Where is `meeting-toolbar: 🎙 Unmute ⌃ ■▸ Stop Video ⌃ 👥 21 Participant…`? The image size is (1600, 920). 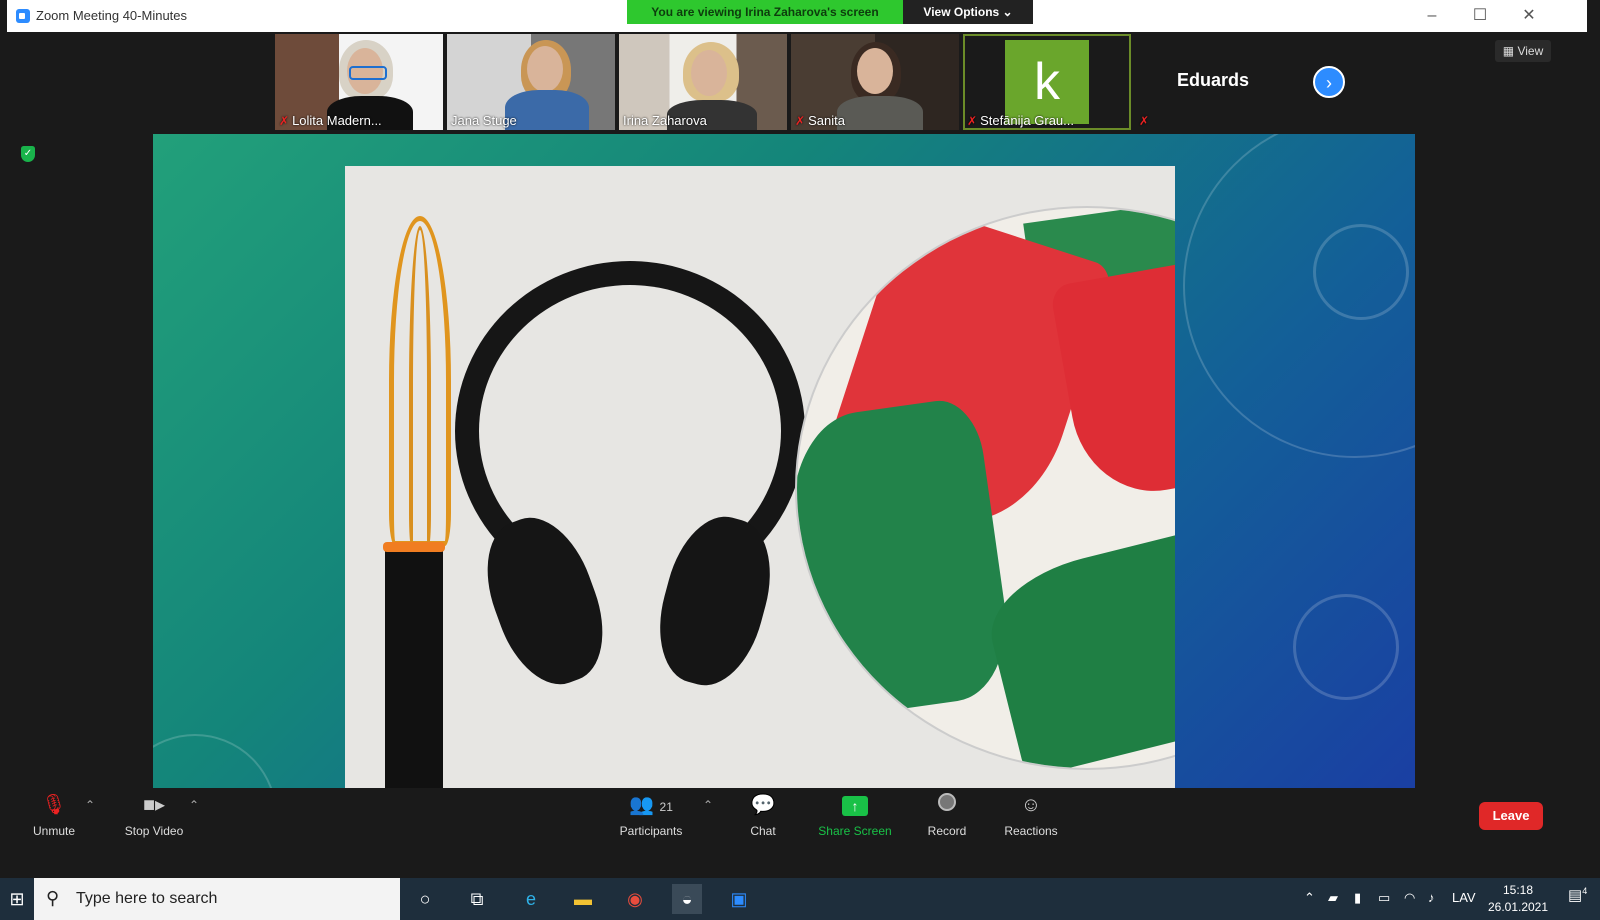
meeting-toolbar: 🎙 Unmute ⌃ ■▸ Stop Video ⌃ 👥 21 Participant… is located at coordinates (797, 824).